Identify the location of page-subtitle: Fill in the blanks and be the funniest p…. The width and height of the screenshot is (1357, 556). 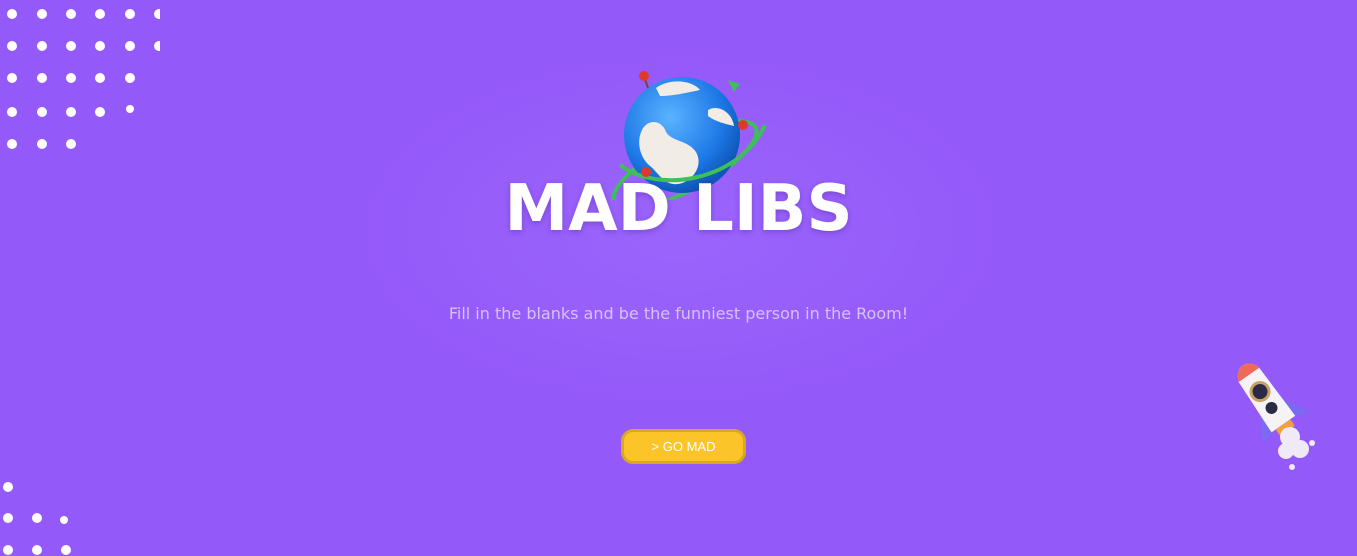
(678, 313).